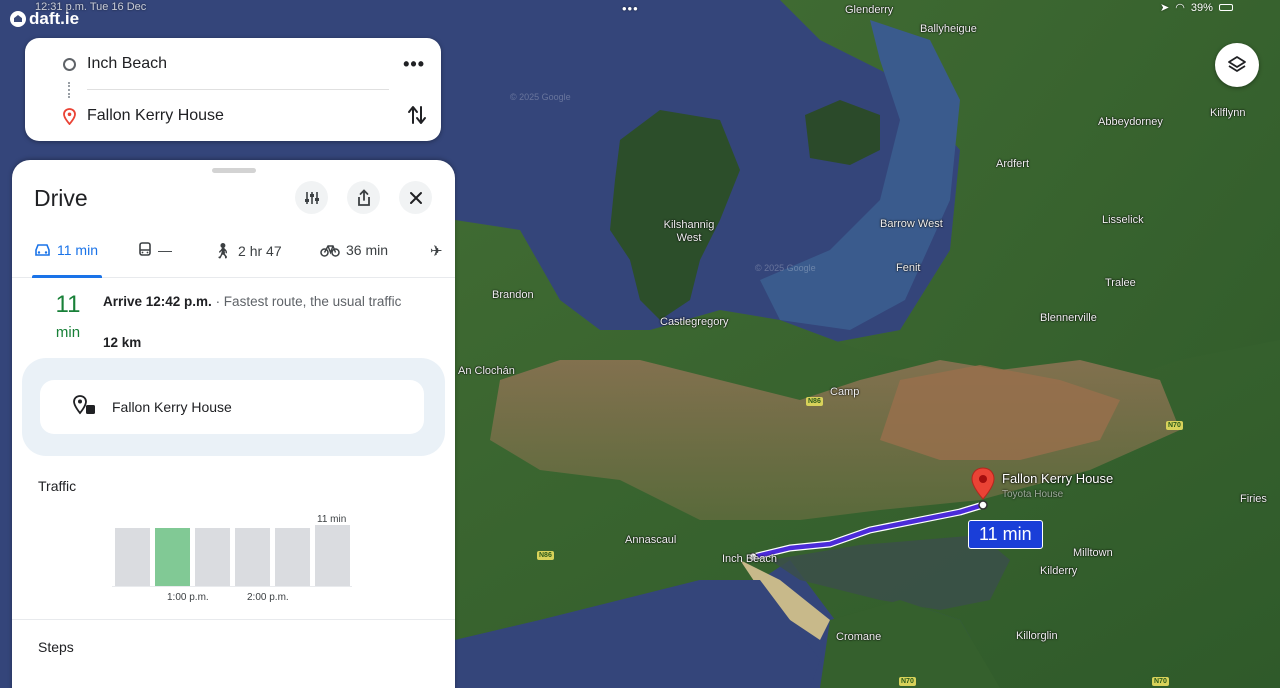 The width and height of the screenshot is (1280, 688). What do you see at coordinates (1005, 534) in the screenshot?
I see `route-eta-callout: 11 min` at bounding box center [1005, 534].